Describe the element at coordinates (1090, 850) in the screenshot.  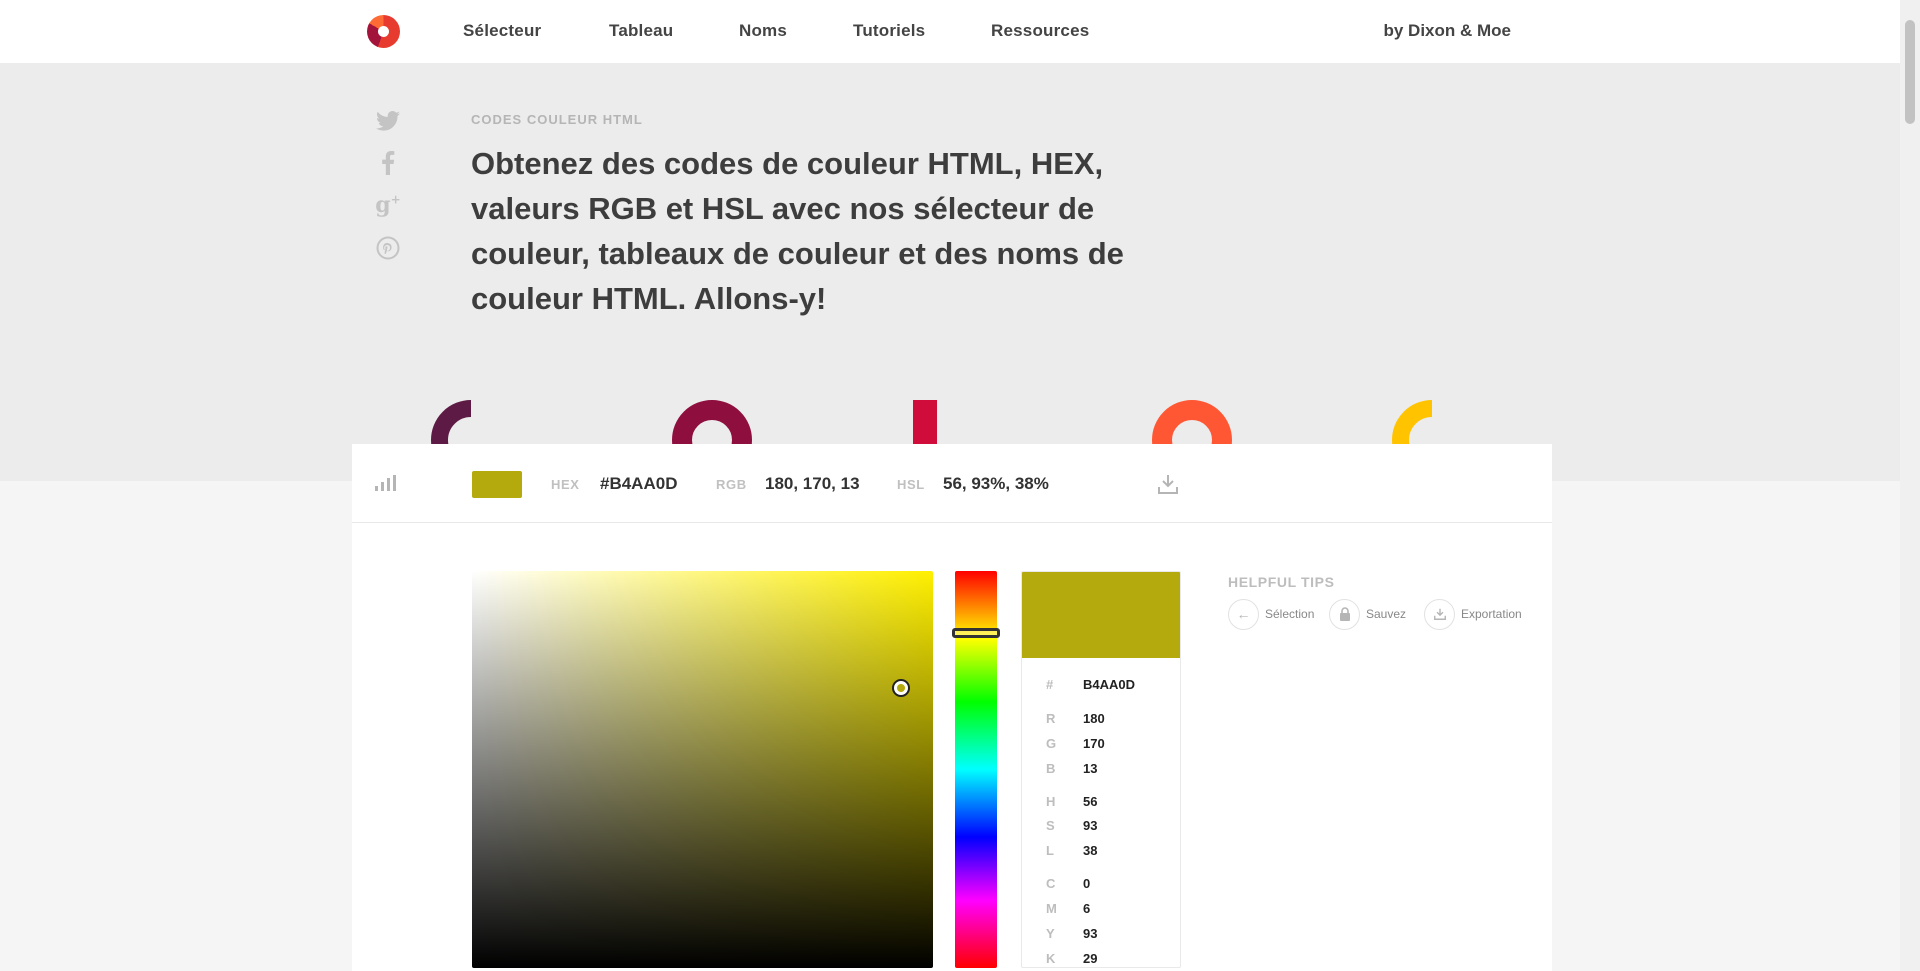
I see `lightness-field: 38` at that location.